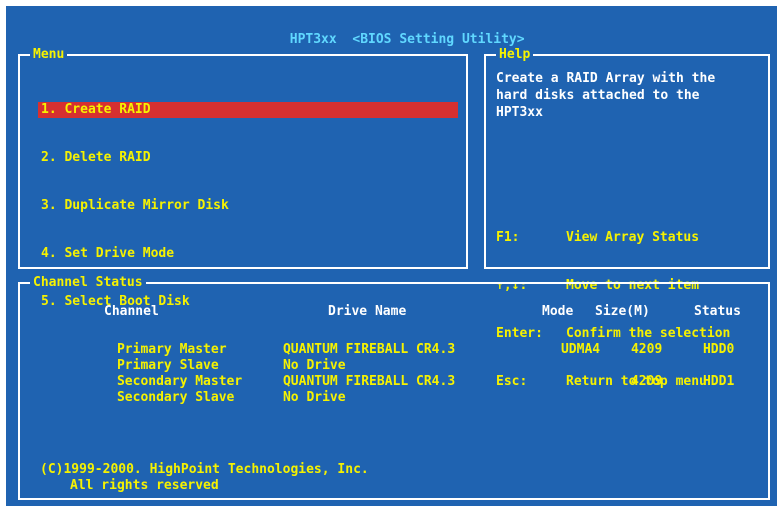 The height and width of the screenshot is (512, 783). What do you see at coordinates (622, 311) in the screenshot?
I see `header-size: Size(M)` at bounding box center [622, 311].